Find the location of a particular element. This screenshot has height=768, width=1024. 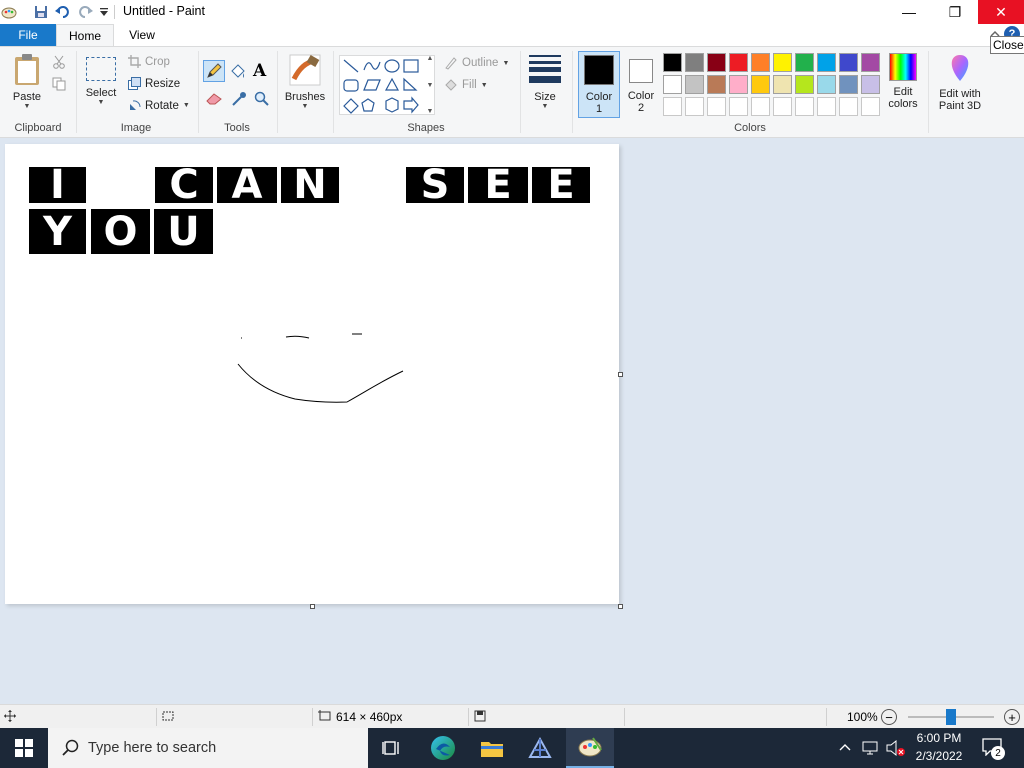

paint-app-icon is located at coordinates (9, 12).